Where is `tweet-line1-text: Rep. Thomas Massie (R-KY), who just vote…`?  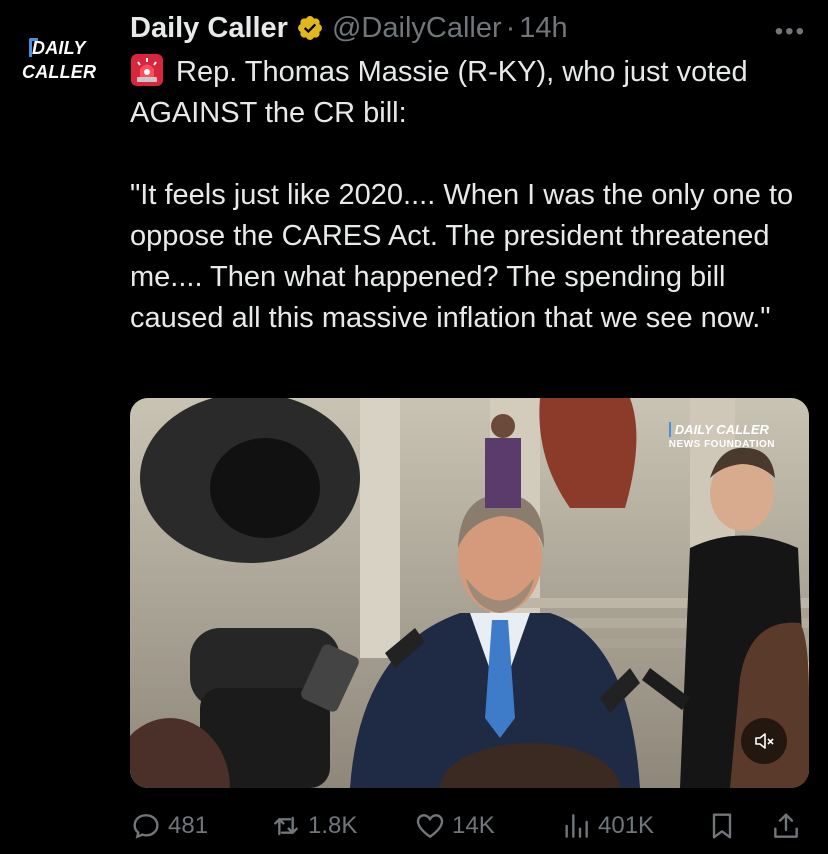
tweet-line1-text: Rep. Thomas Massie (R-KY), who just vote… is located at coordinates (439, 92).